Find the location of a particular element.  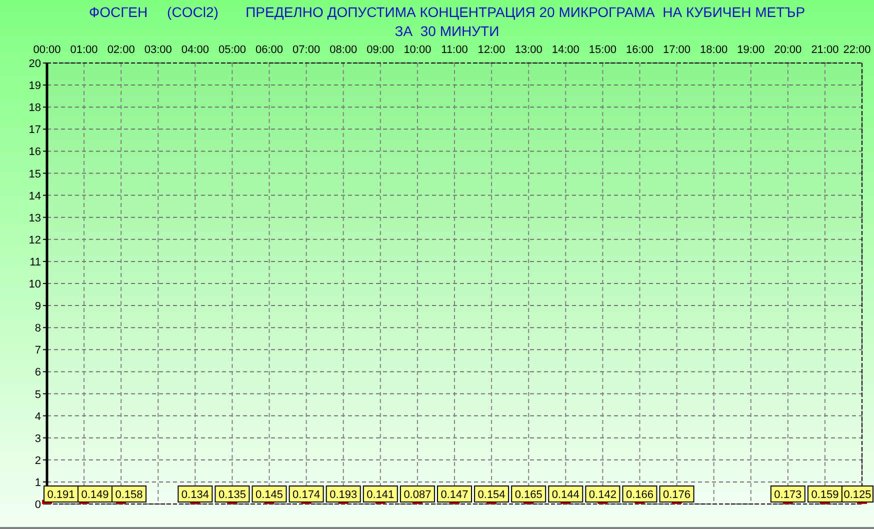

tick-label: 14:00 is located at coordinates (566, 50).